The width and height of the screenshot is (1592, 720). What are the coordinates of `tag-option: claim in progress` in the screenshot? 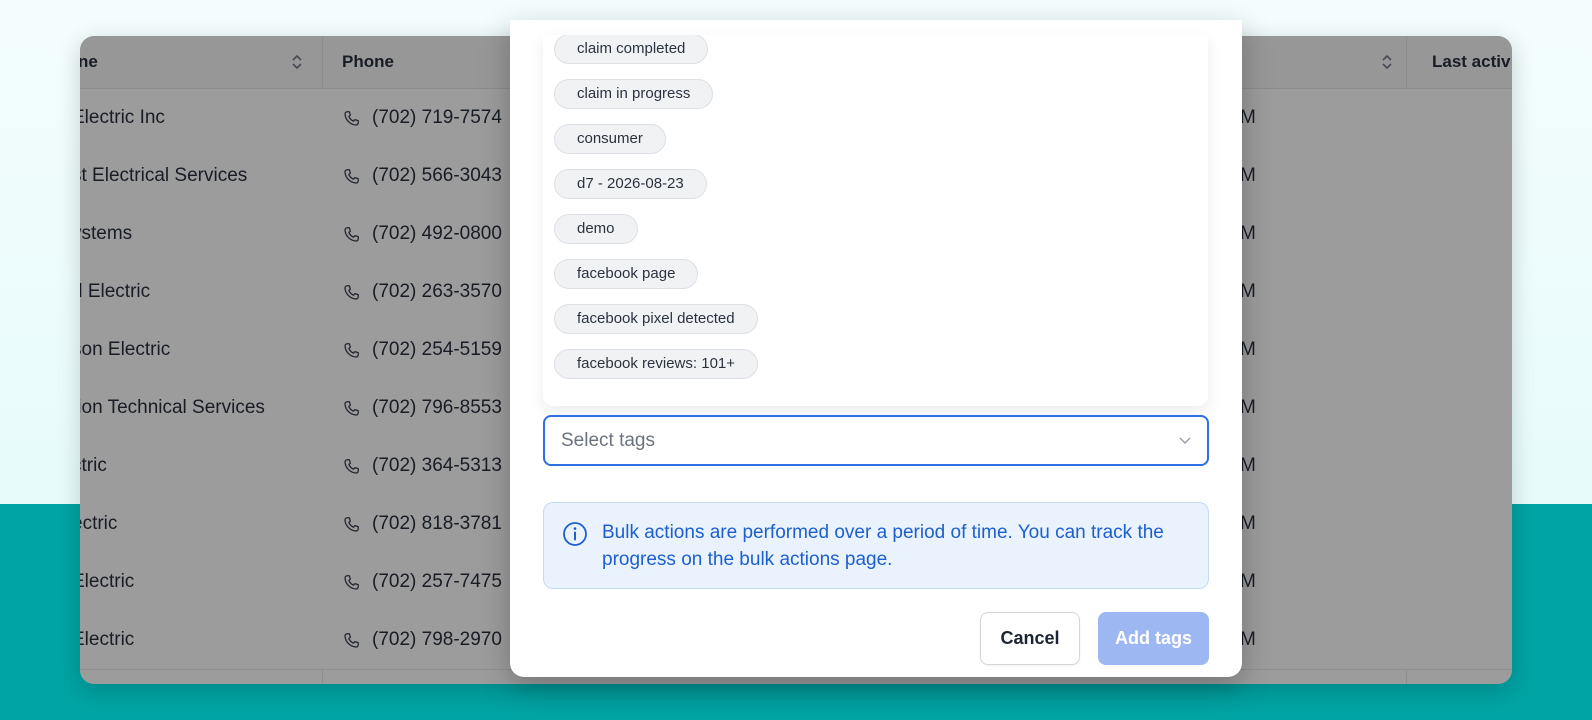 It's located at (634, 94).